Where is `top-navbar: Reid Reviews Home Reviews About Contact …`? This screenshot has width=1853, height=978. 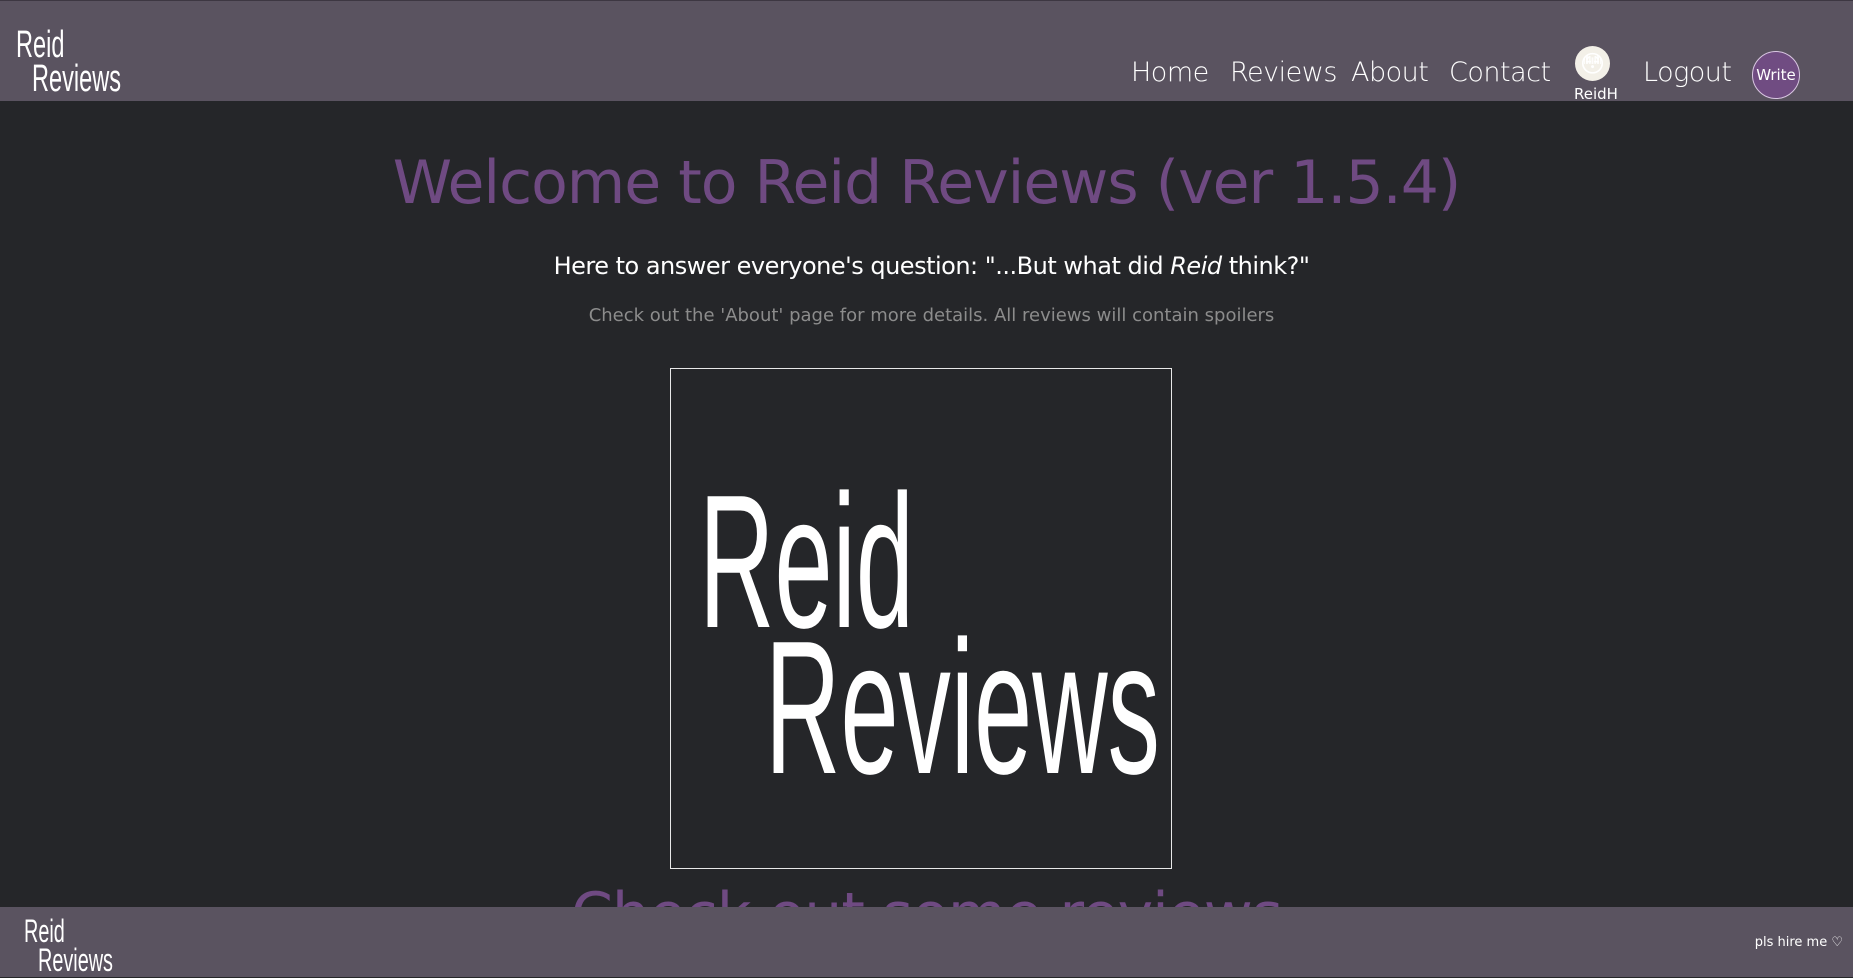 top-navbar: Reid Reviews Home Reviews About Contact … is located at coordinates (926, 51).